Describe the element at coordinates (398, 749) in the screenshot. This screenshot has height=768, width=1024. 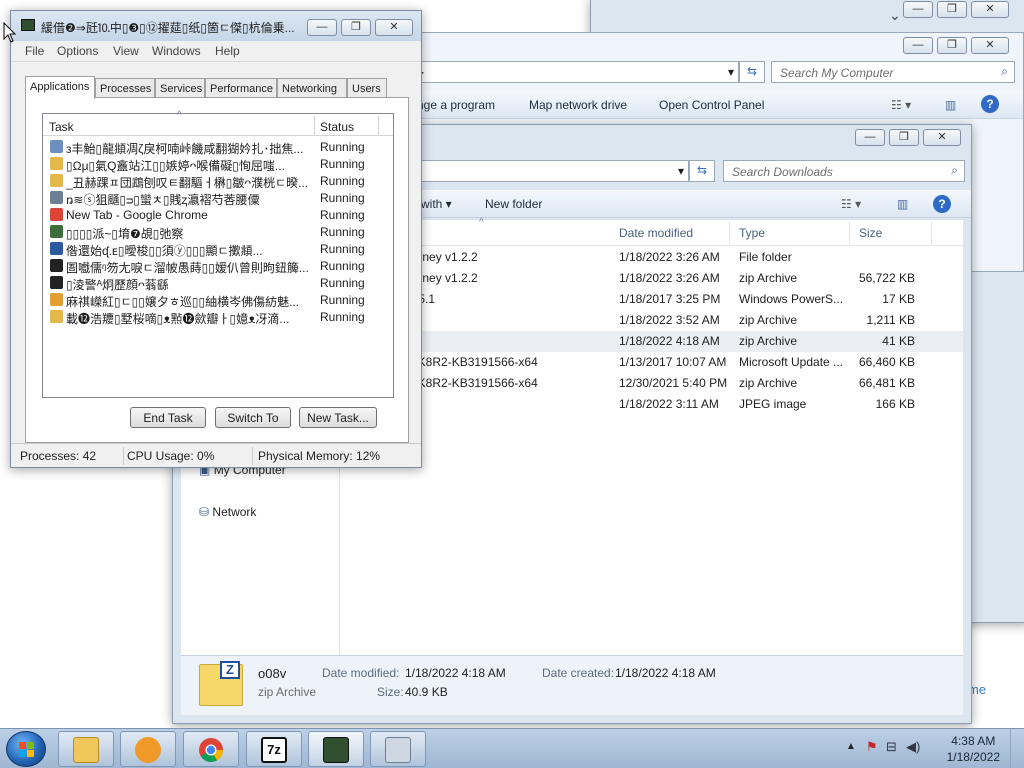
I see `taskbar-calculator-button` at that location.